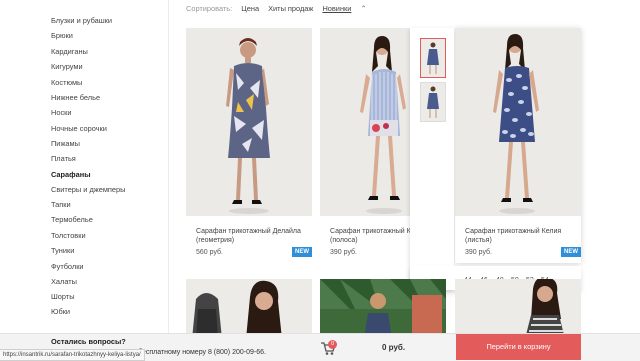 Image resolution: width=640 pixels, height=361 pixels. Describe the element at coordinates (72, 219) in the screenshot. I see `category-item-thermal: Термобелье` at that location.